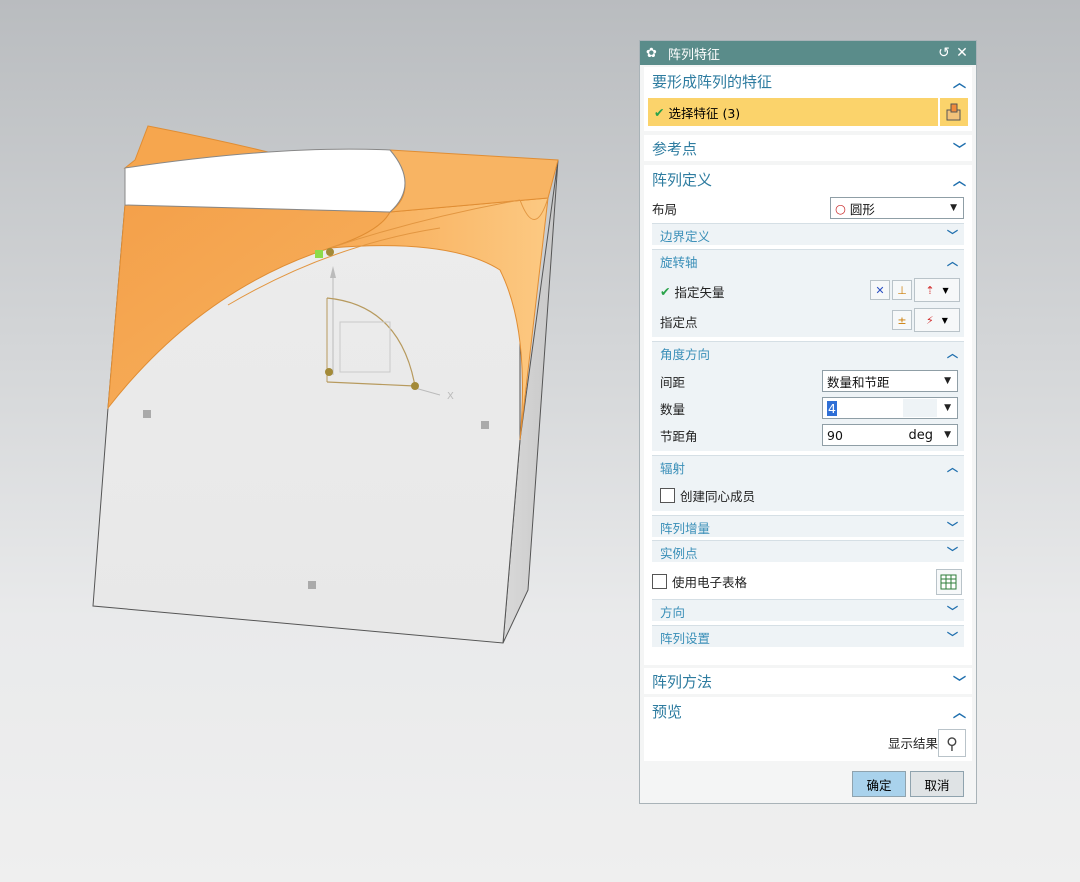  I want to click on point-icon: ±, so click(902, 320).